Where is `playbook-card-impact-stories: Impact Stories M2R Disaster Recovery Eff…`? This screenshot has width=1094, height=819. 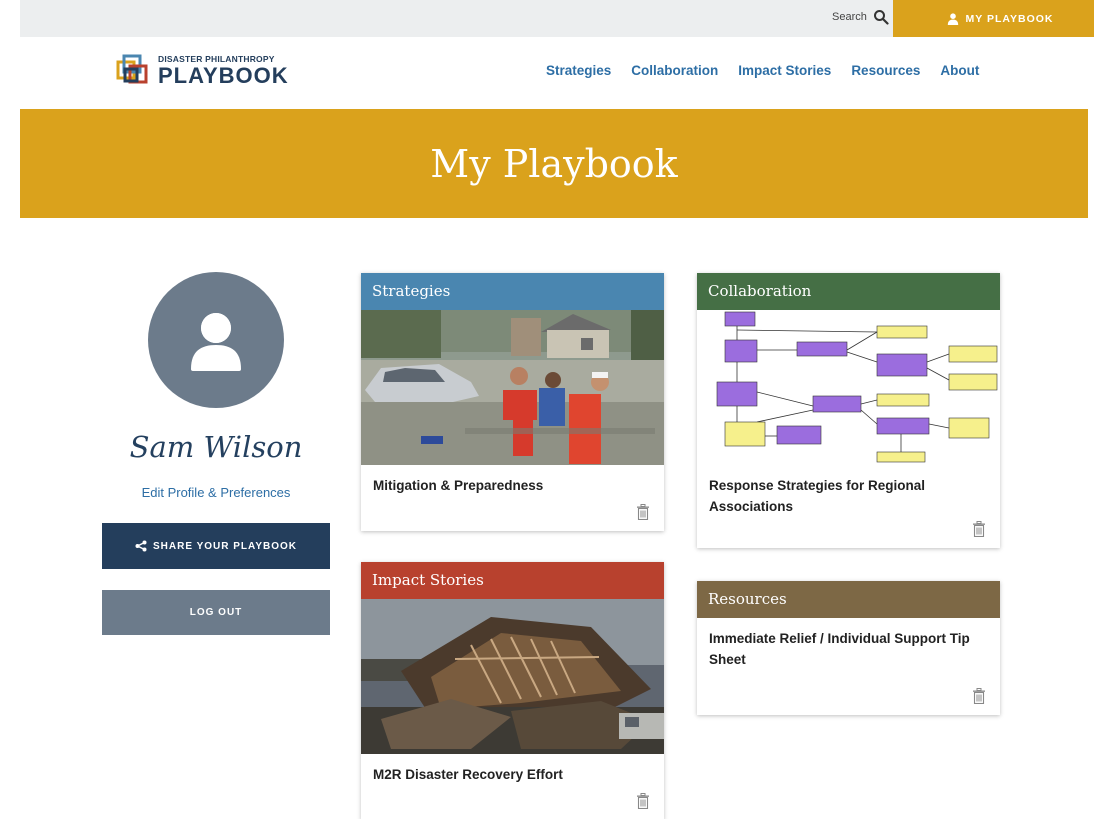 playbook-card-impact-stories: Impact Stories M2R Disaster Recovery Eff… is located at coordinates (512, 690).